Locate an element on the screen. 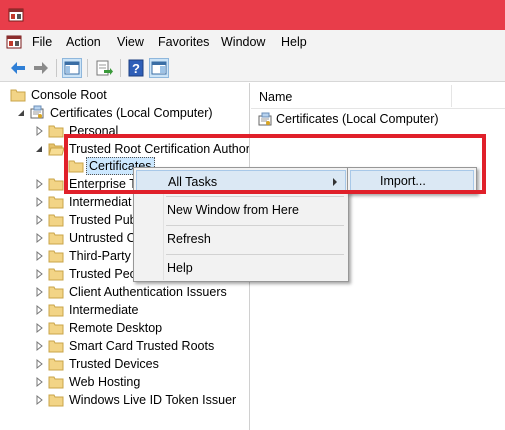  title-bar is located at coordinates (252, 15).